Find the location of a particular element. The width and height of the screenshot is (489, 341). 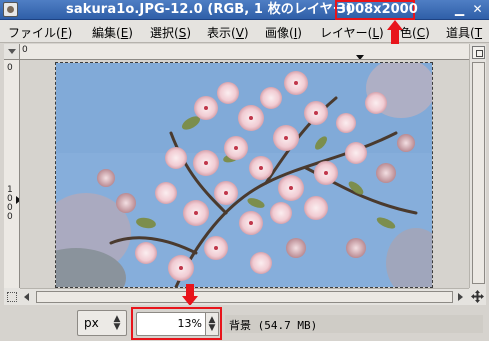

menu-colors-mnemonic: C is located at coordinates (421, 33).